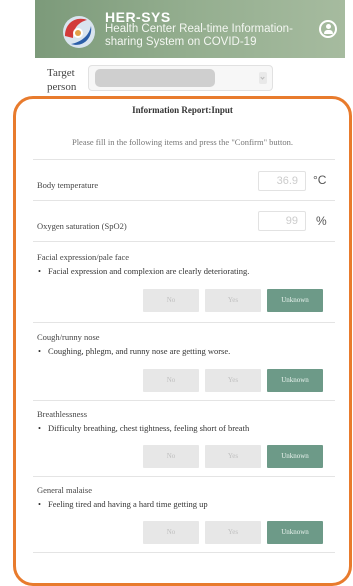 The width and height of the screenshot is (353, 586). I want to click on question-title: General malaise, so click(64, 490).